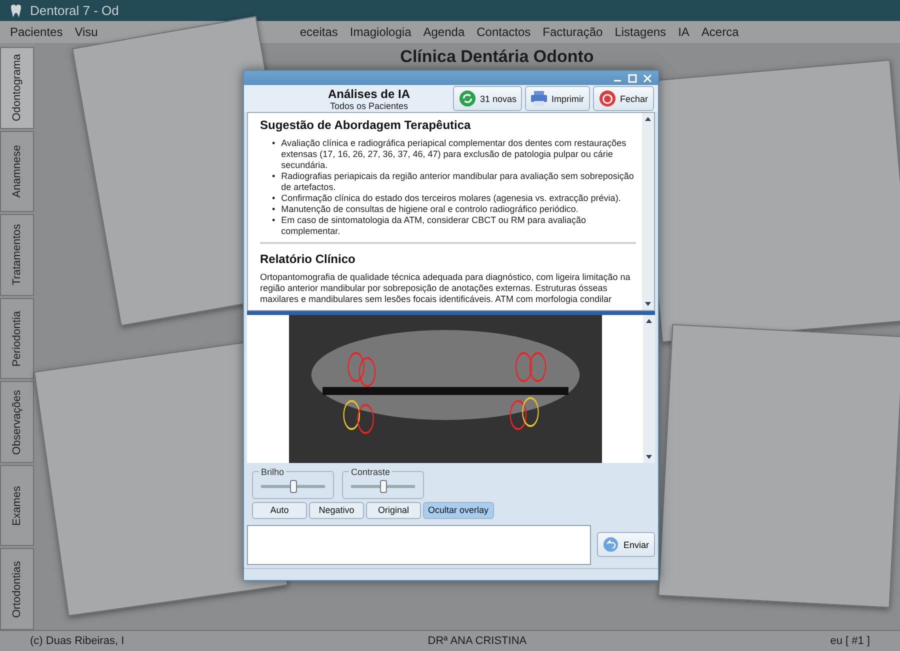 The image size is (900, 651). What do you see at coordinates (572, 32) in the screenshot?
I see `menu-item: Facturação` at bounding box center [572, 32].